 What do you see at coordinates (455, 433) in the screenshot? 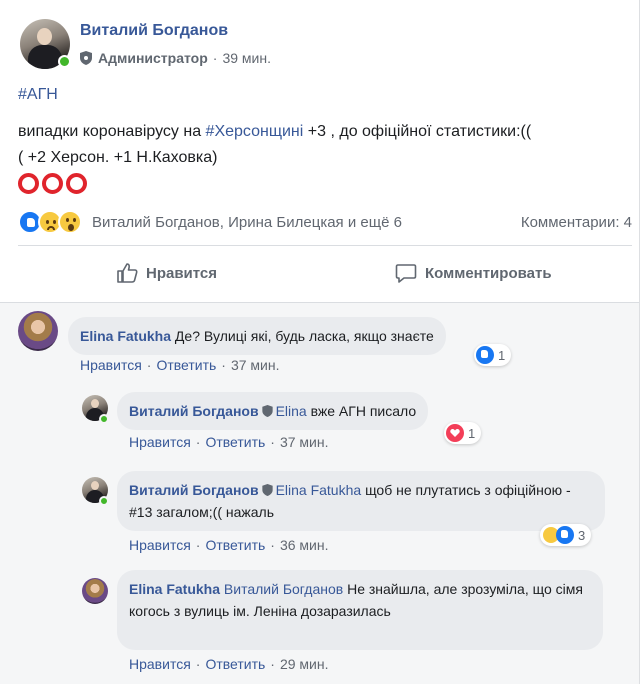
I see `love-reaction-icon` at bounding box center [455, 433].